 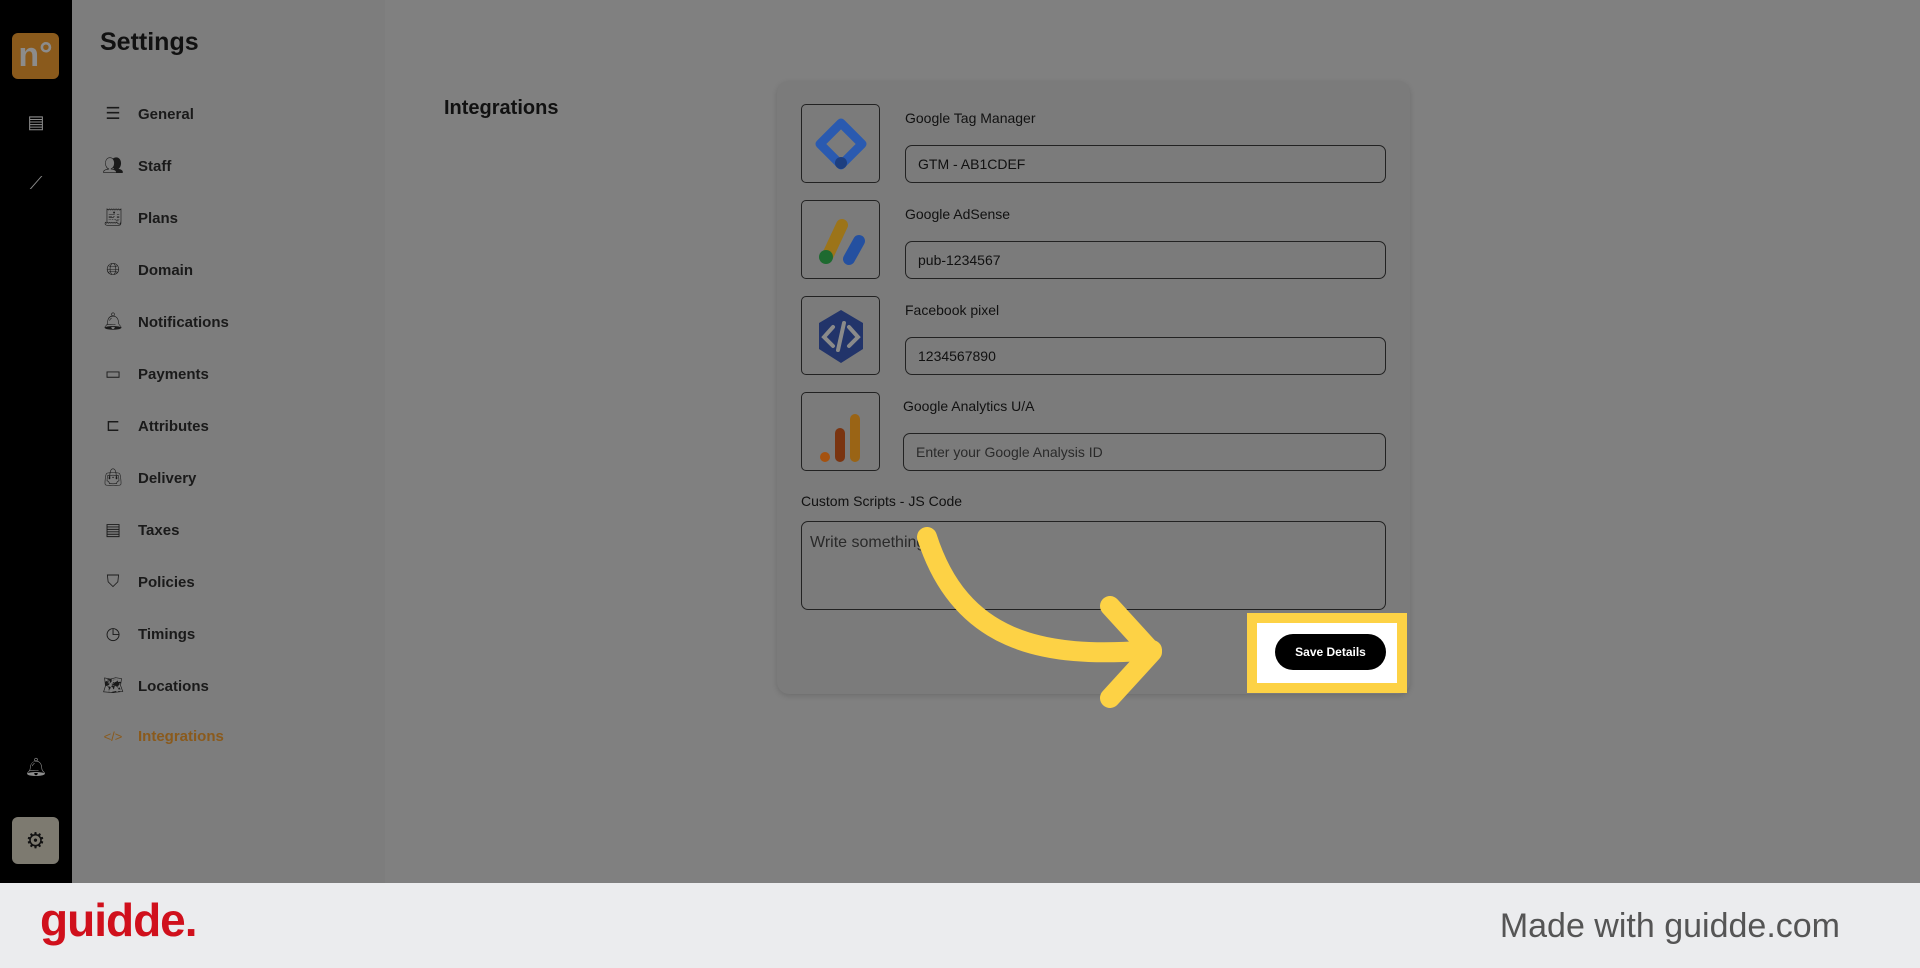 What do you see at coordinates (1039, 617) in the screenshot?
I see `guide-arrow` at bounding box center [1039, 617].